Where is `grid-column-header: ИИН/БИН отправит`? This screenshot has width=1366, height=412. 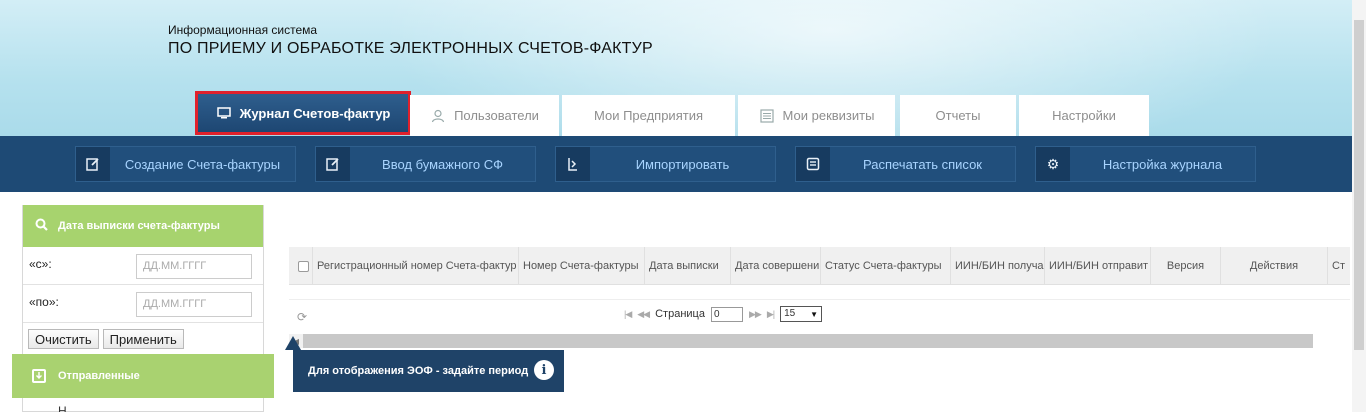
grid-column-header: ИИН/БИН отправит is located at coordinates (1098, 266).